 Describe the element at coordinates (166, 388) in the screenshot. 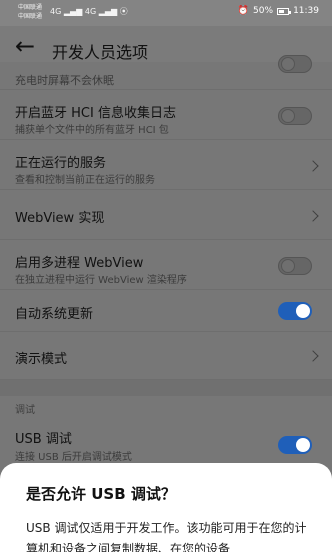

I see `section-divider` at that location.